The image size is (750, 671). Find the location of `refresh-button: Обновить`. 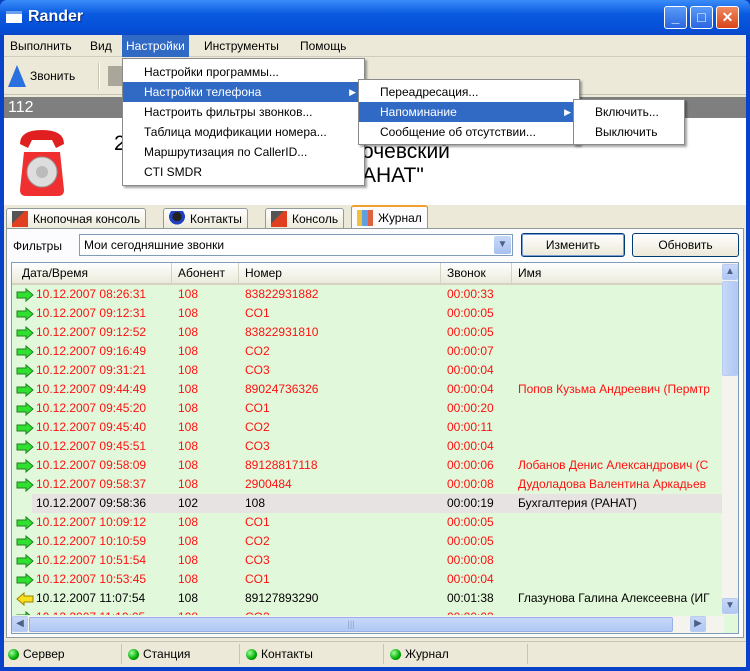

refresh-button: Обновить is located at coordinates (685, 245).